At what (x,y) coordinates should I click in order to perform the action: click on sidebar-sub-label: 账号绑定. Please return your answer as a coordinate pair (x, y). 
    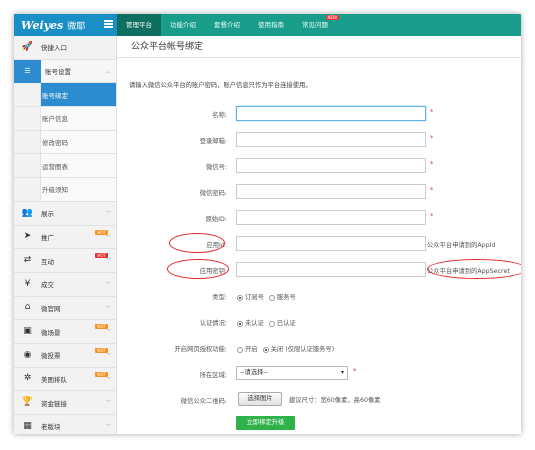
    Looking at the image, I should click on (55, 95).